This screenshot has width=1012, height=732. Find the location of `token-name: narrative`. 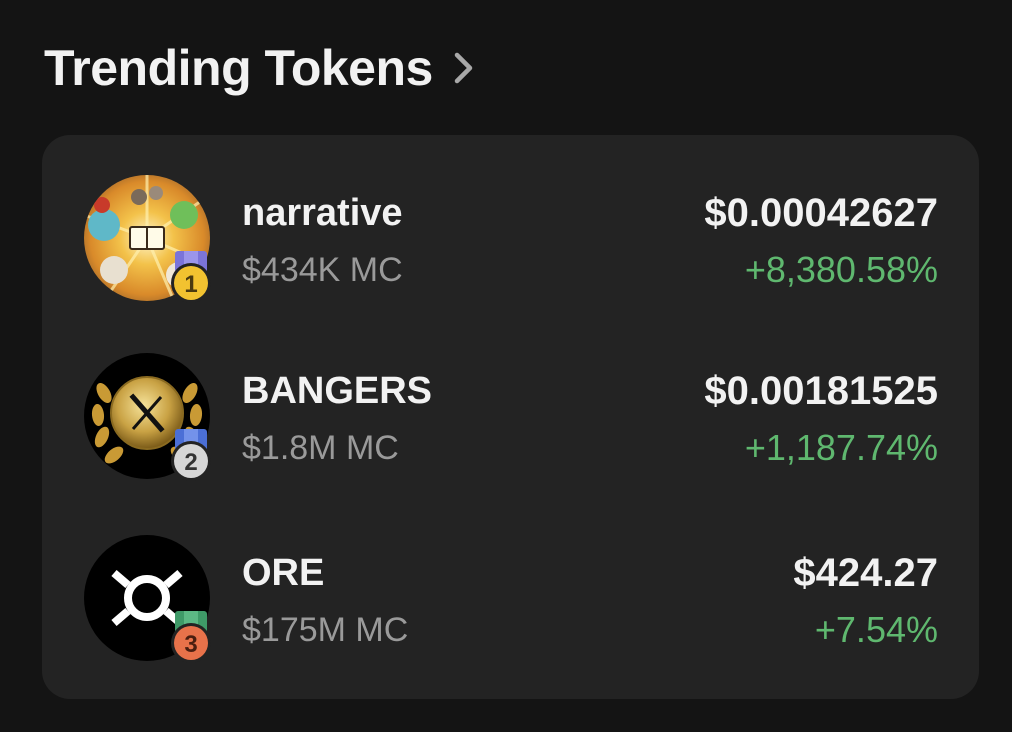

token-name: narrative is located at coordinates (322, 213).